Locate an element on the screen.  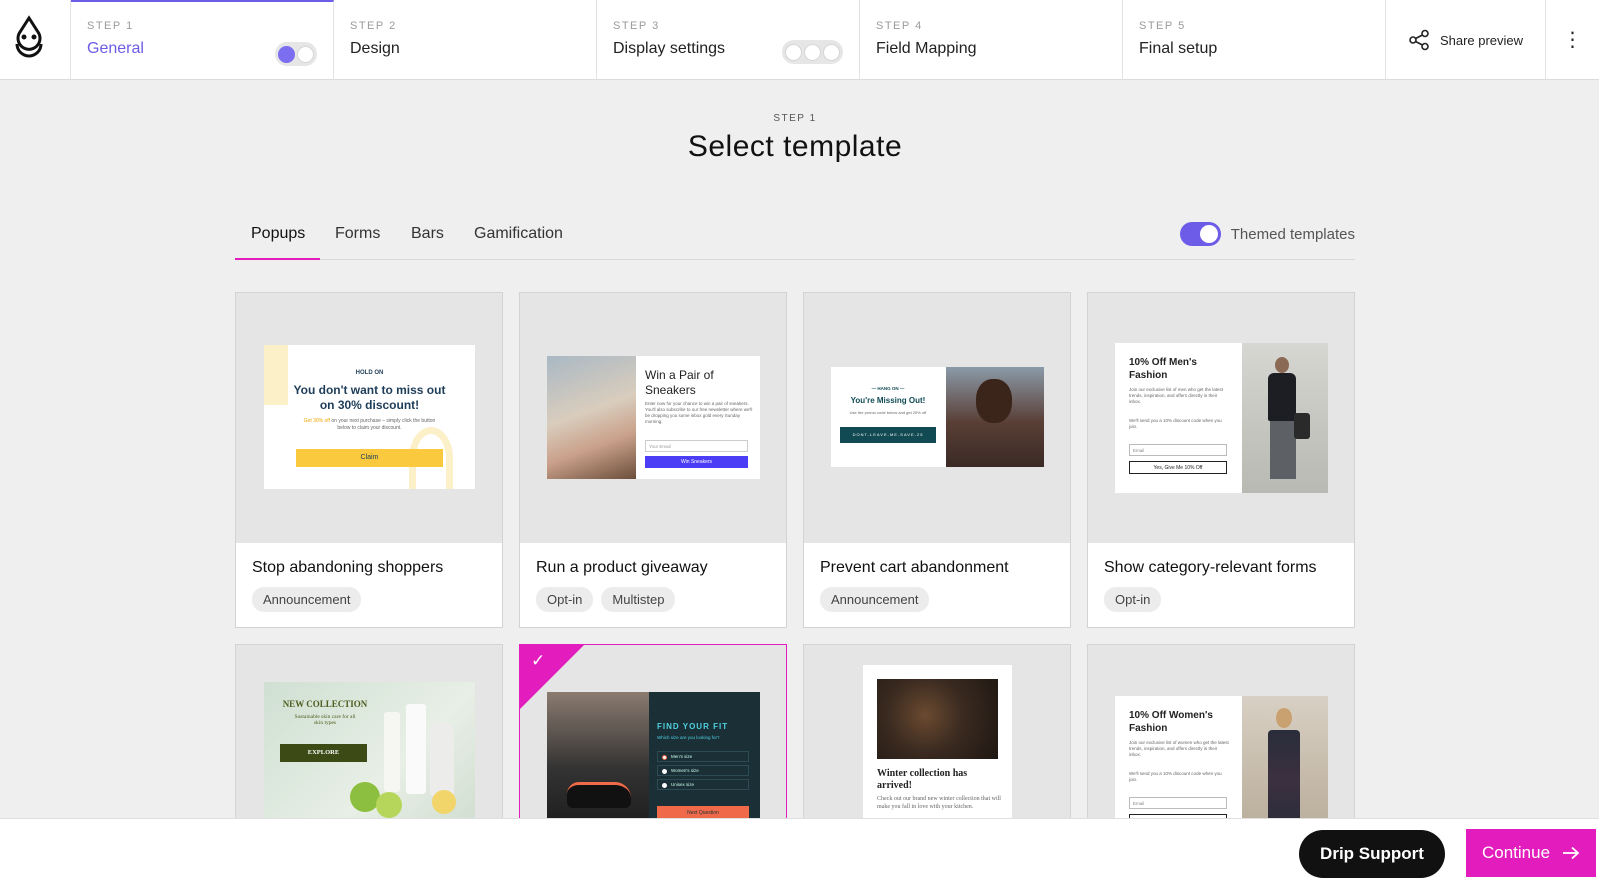
themed-templates-toggle is located at coordinates (1200, 234).